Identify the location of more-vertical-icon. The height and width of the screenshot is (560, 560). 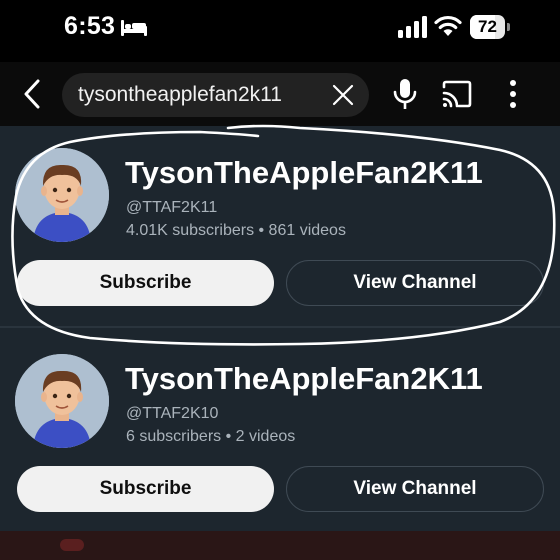
(513, 94).